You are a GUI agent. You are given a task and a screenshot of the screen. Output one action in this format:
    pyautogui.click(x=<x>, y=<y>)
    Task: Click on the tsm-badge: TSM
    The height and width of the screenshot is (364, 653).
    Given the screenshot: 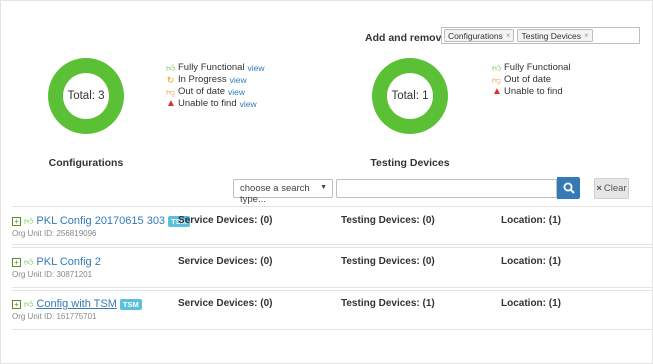 What is the action you would take?
    pyautogui.click(x=130, y=304)
    